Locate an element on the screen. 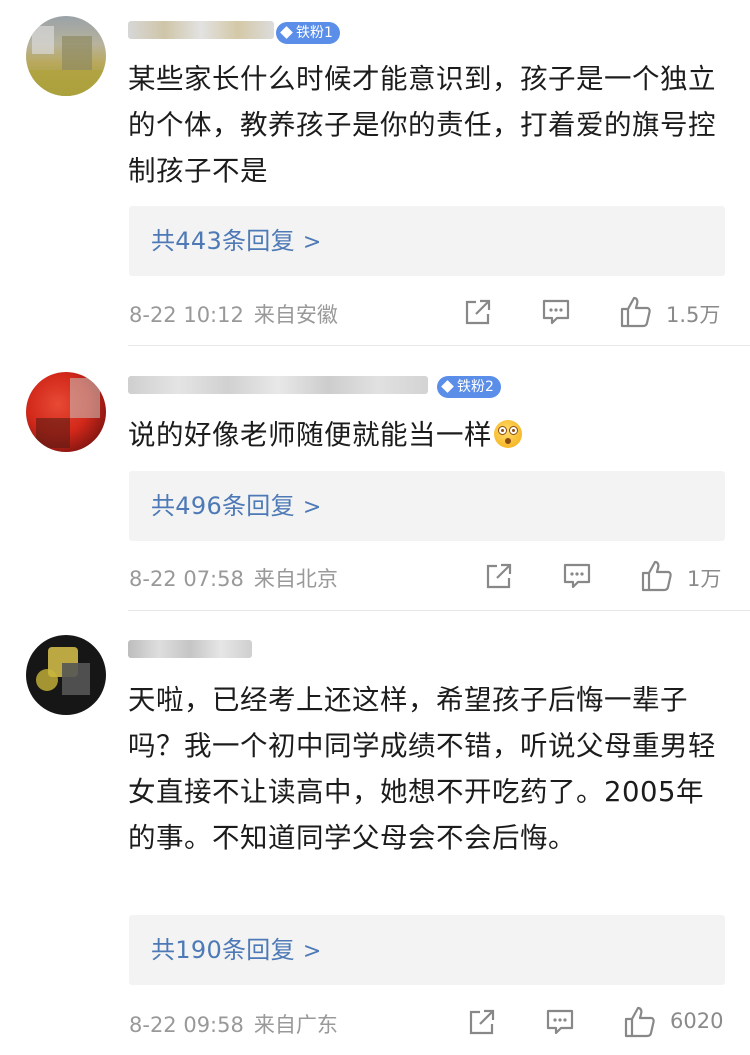  avatar is located at coordinates (66, 675).